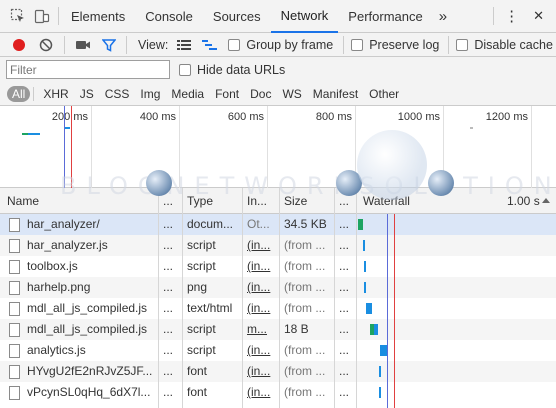  What do you see at coordinates (187, 94) in the screenshot?
I see `type-filter-media: Media` at bounding box center [187, 94].